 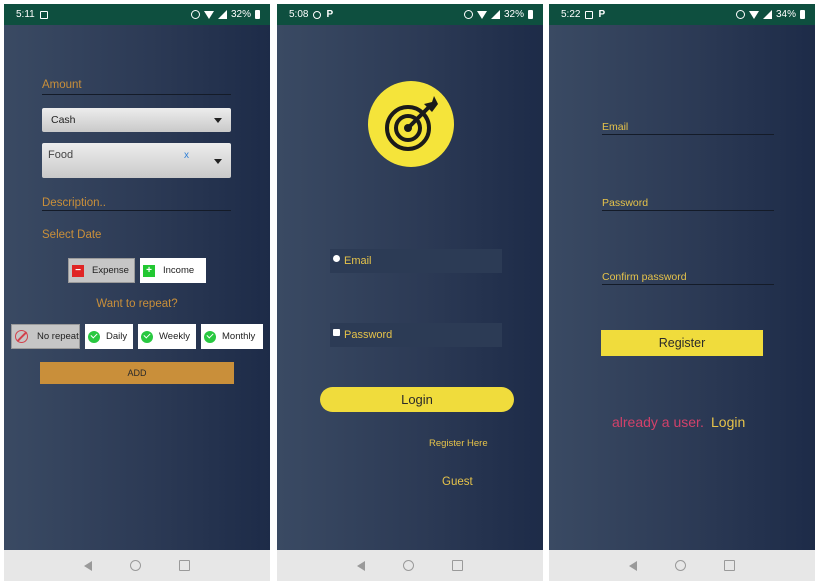 I want to click on no-entry-icon, so click(x=21, y=336).